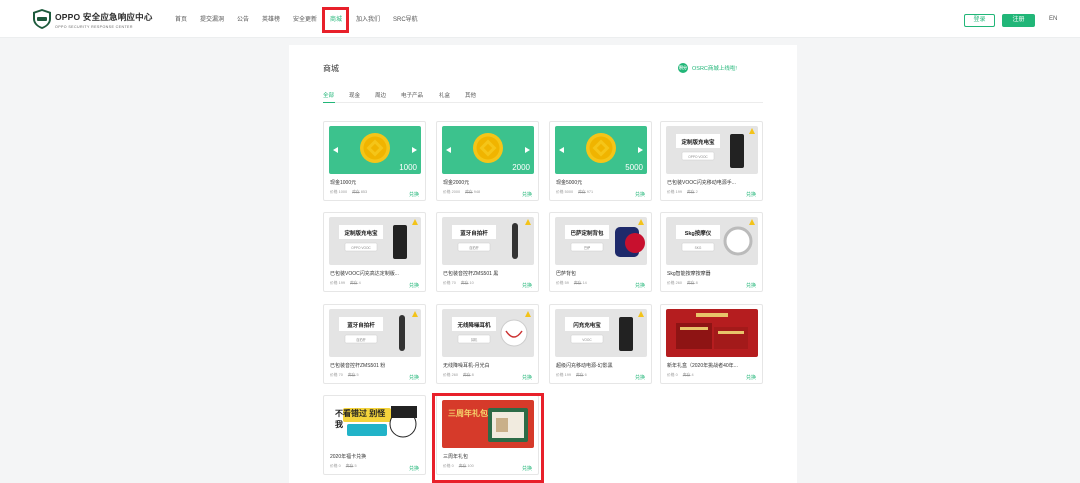  What do you see at coordinates (345, 283) in the screenshot?
I see `product-meta: 价格 199 库存 4` at bounding box center [345, 283].